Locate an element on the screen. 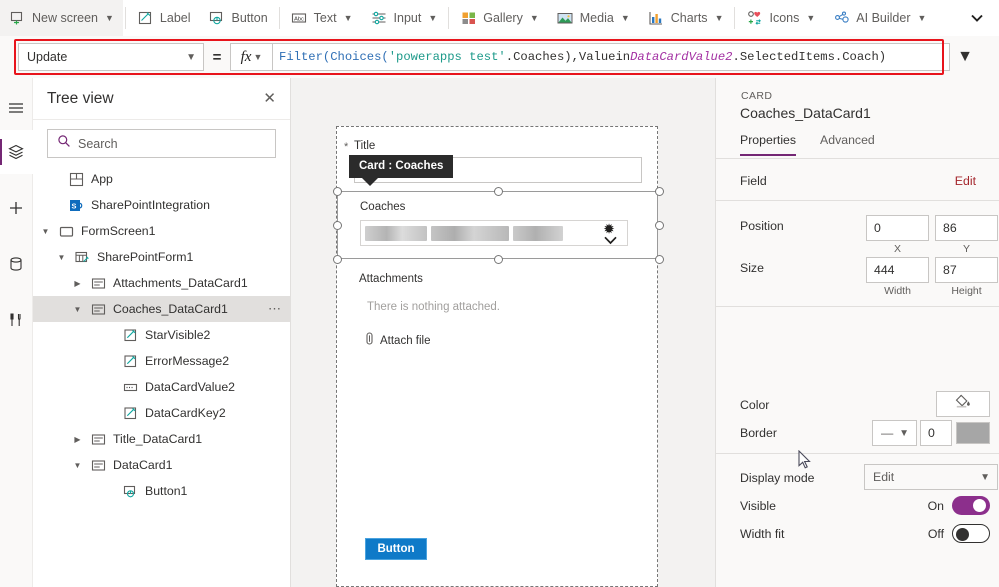 Image resolution: width=999 pixels, height=587 pixels. visible-toggle-wrap: On is located at coordinates (959, 505).